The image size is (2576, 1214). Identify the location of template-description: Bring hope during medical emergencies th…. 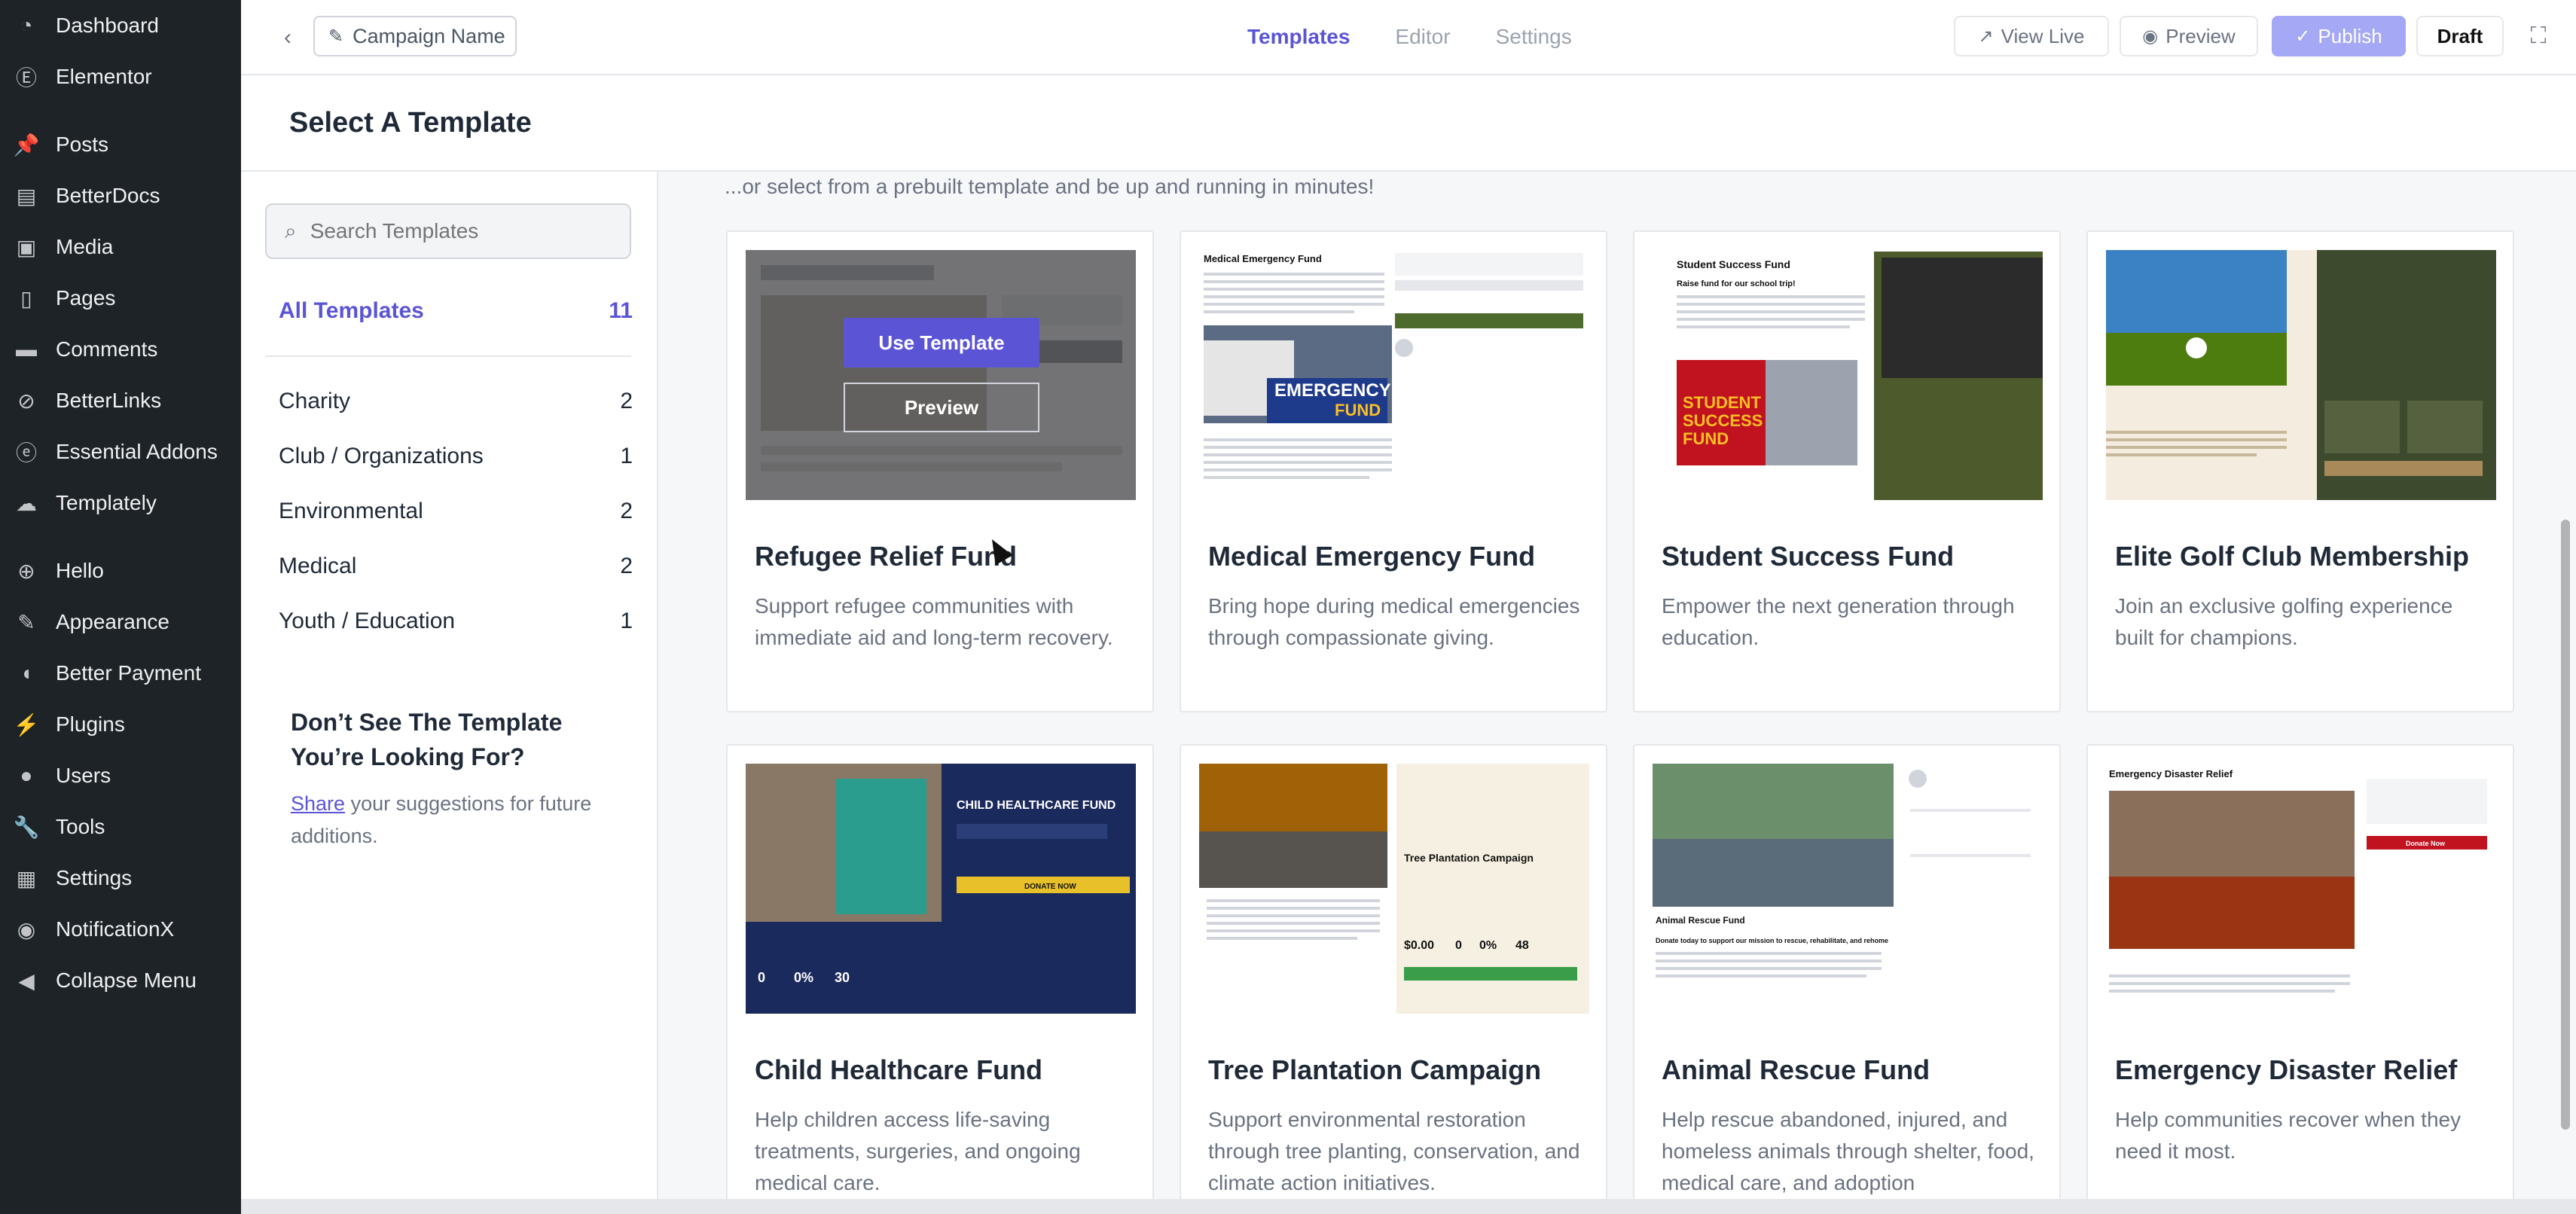
(1394, 621).